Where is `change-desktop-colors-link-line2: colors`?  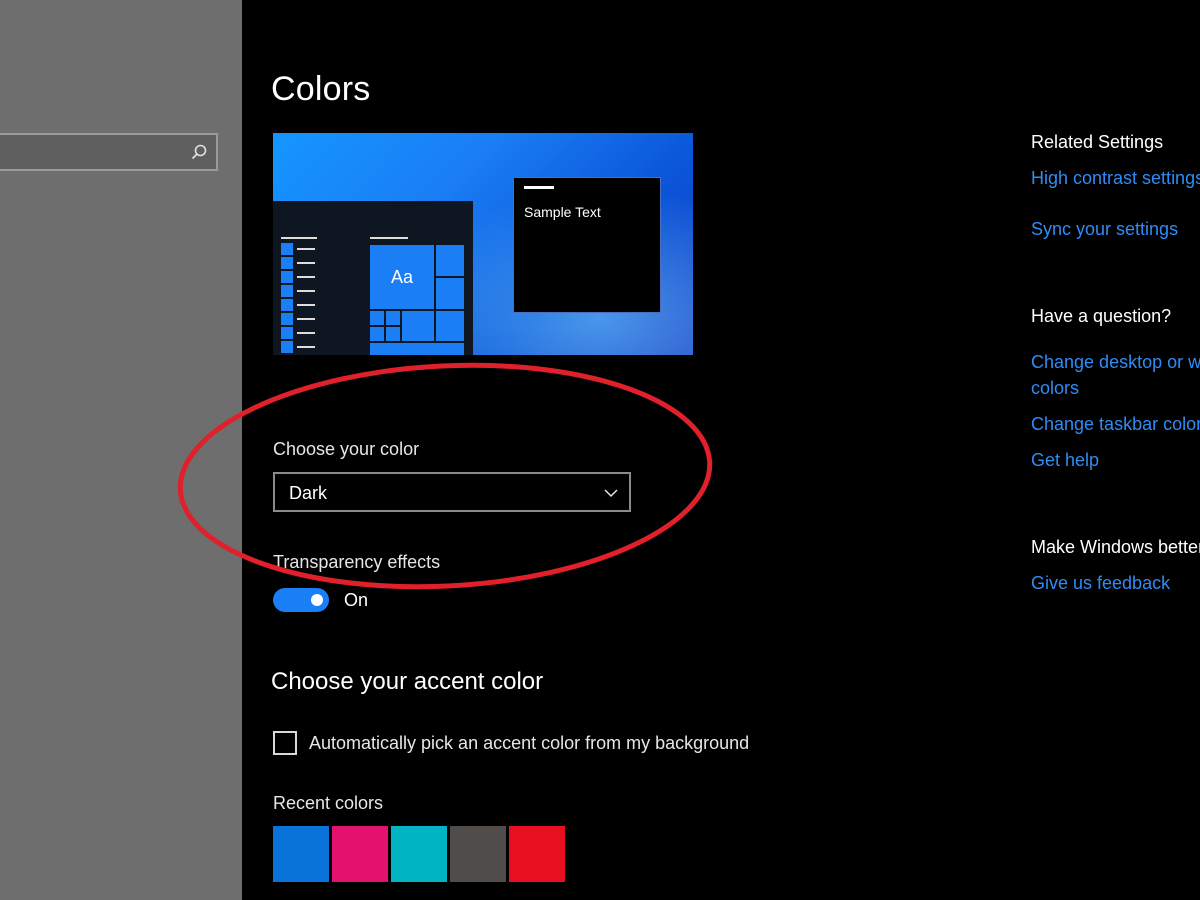 change-desktop-colors-link-line2: colors is located at coordinates (1055, 388).